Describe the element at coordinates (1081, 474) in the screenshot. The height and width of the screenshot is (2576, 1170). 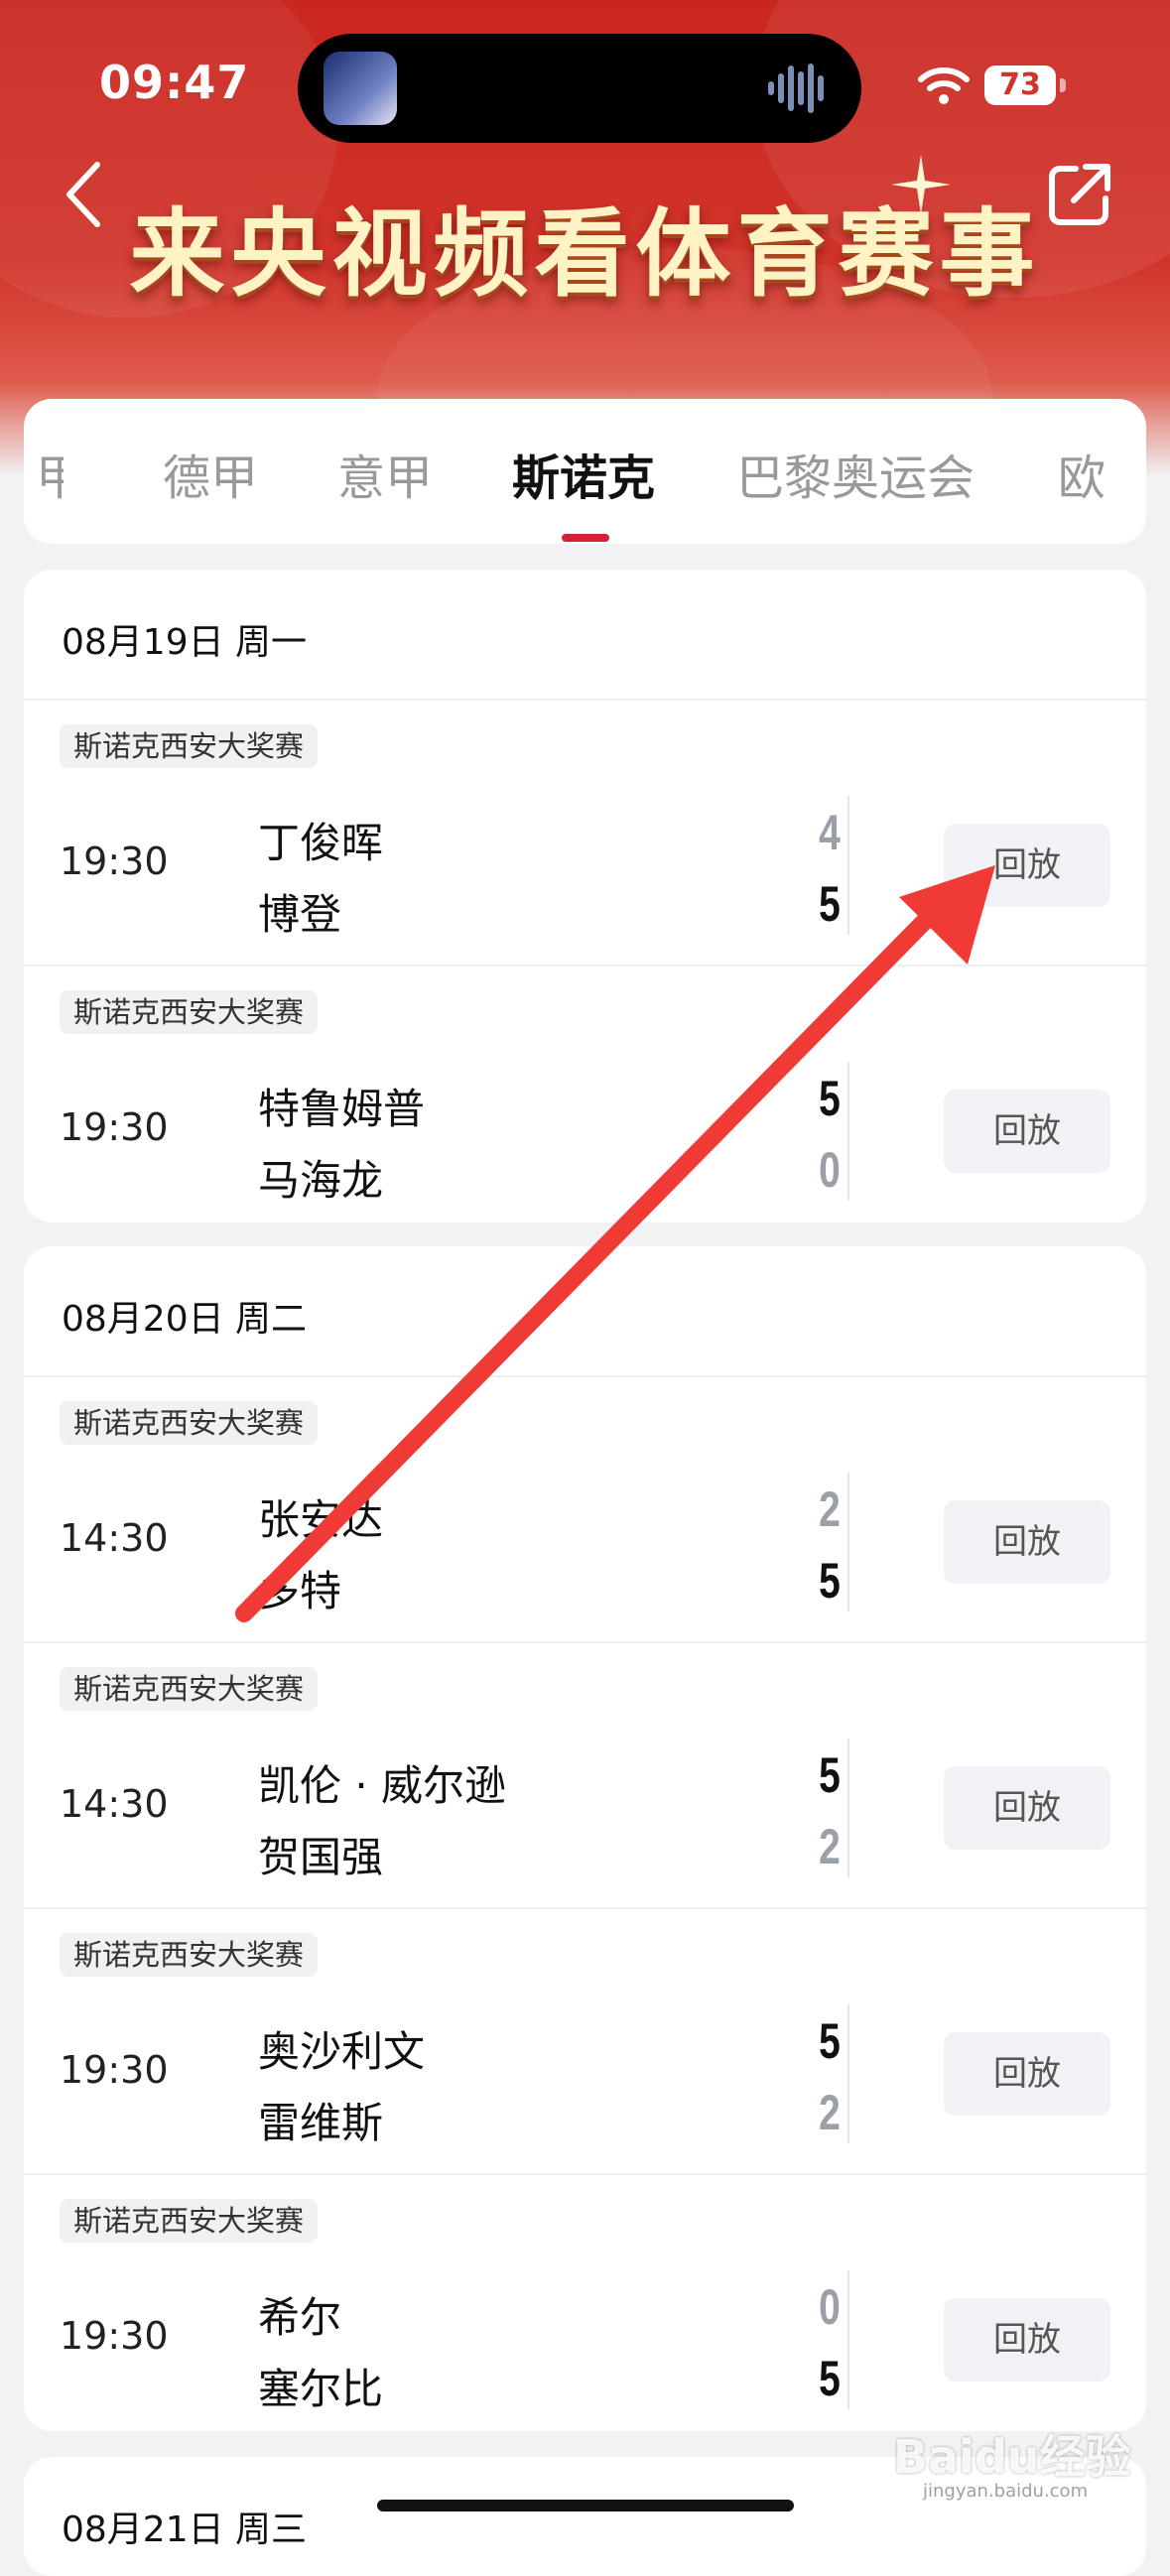
I see `tab-partial-right: 欧` at that location.